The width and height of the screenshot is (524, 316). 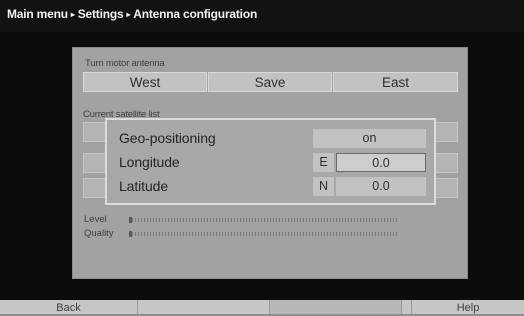 What do you see at coordinates (130, 234) in the screenshot?
I see `quality-meter-fill` at bounding box center [130, 234].